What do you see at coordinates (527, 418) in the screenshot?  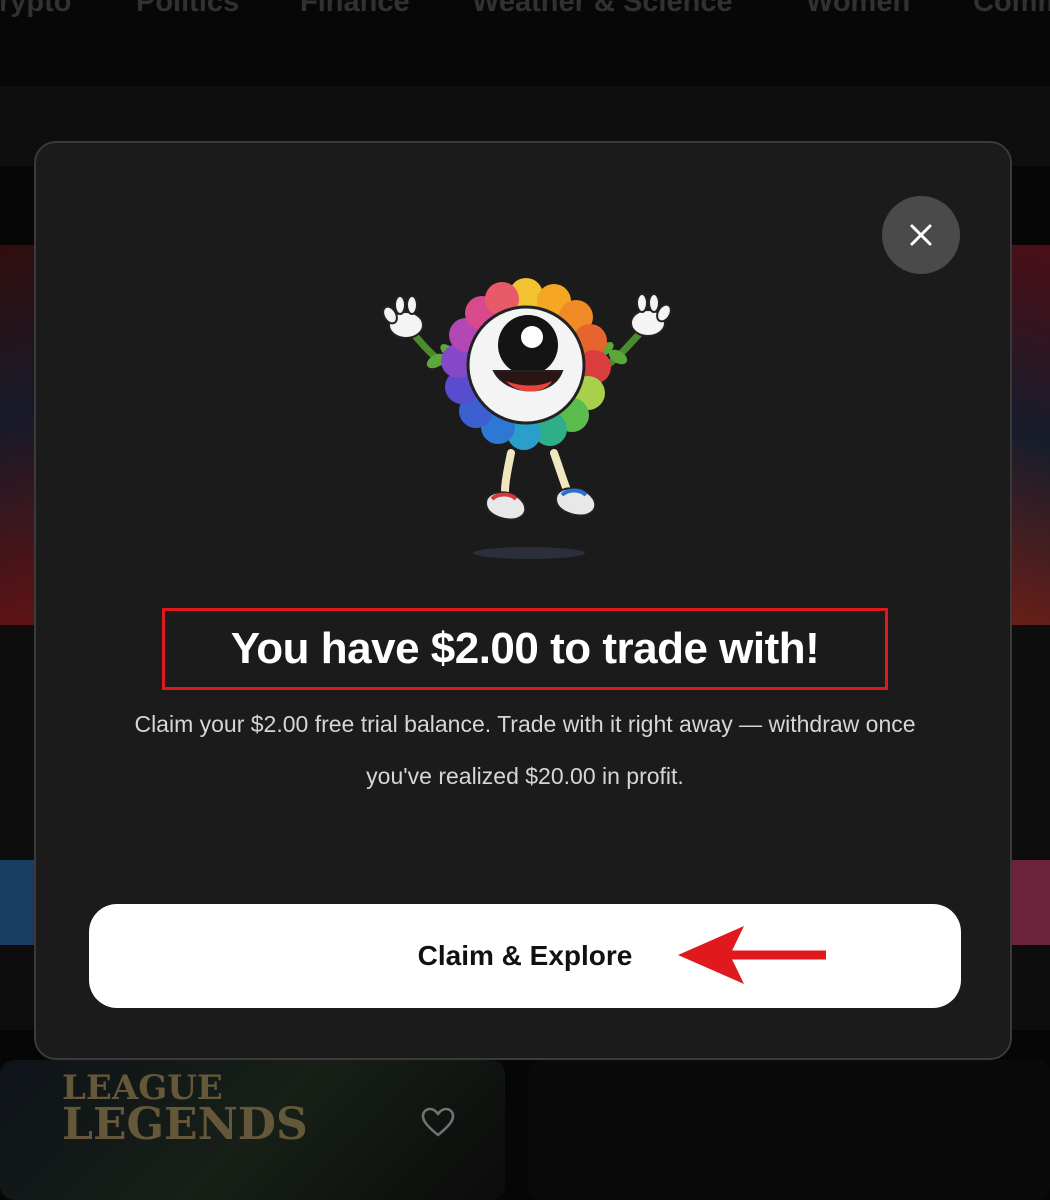 I see `rainbow-flower-mascot-illustration` at bounding box center [527, 418].